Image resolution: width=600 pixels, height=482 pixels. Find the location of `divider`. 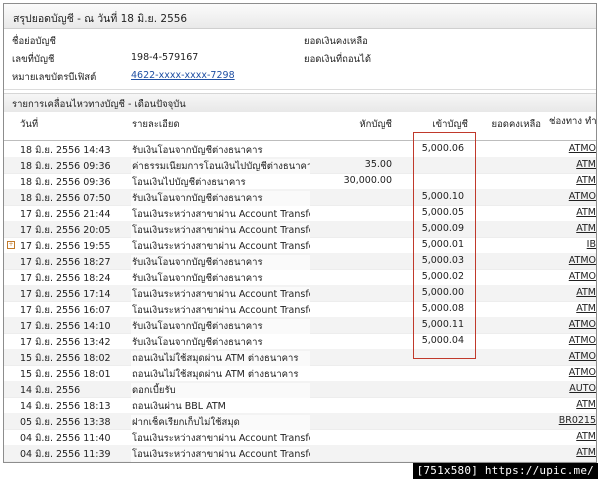

divider is located at coordinates (300, 89).